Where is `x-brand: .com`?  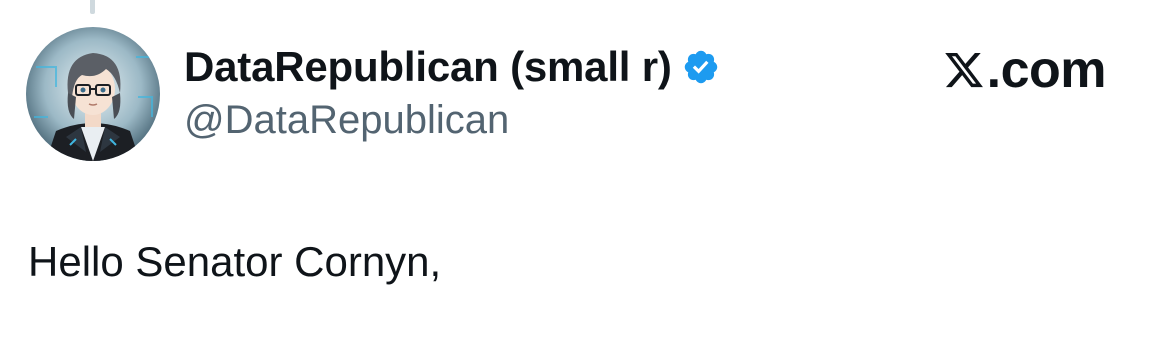 x-brand: .com is located at coordinates (1025, 70).